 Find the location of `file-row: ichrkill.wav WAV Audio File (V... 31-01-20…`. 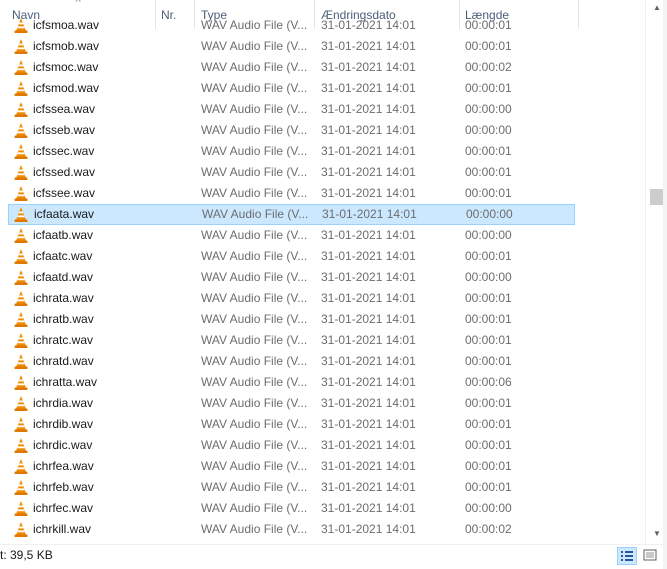

file-row: ichrkill.wav WAV Audio File (V... 31-01-20… is located at coordinates (291, 529).